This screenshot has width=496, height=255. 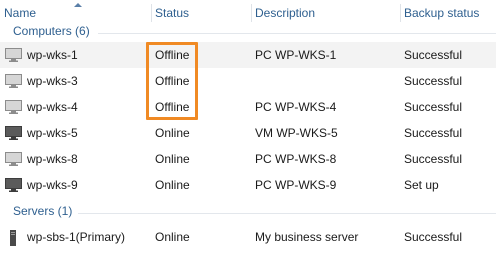 I want to click on table-row: wp-wks-3 Offline Successful, so click(x=248, y=81).